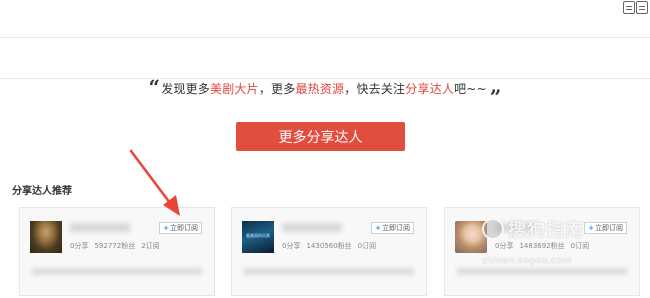 Image resolution: width=650 pixels, height=298 pixels. I want to click on avatar: 最美丽的风景, so click(258, 237).